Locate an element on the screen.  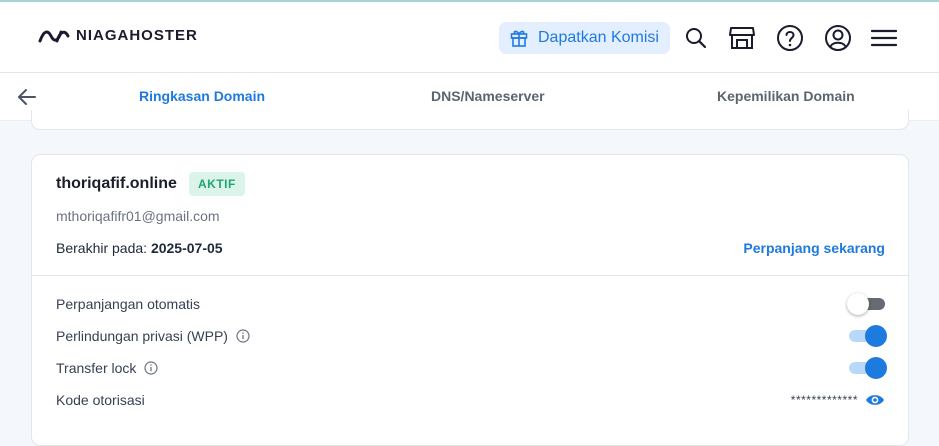
logo: NIAGAHOSTER is located at coordinates (118, 35).